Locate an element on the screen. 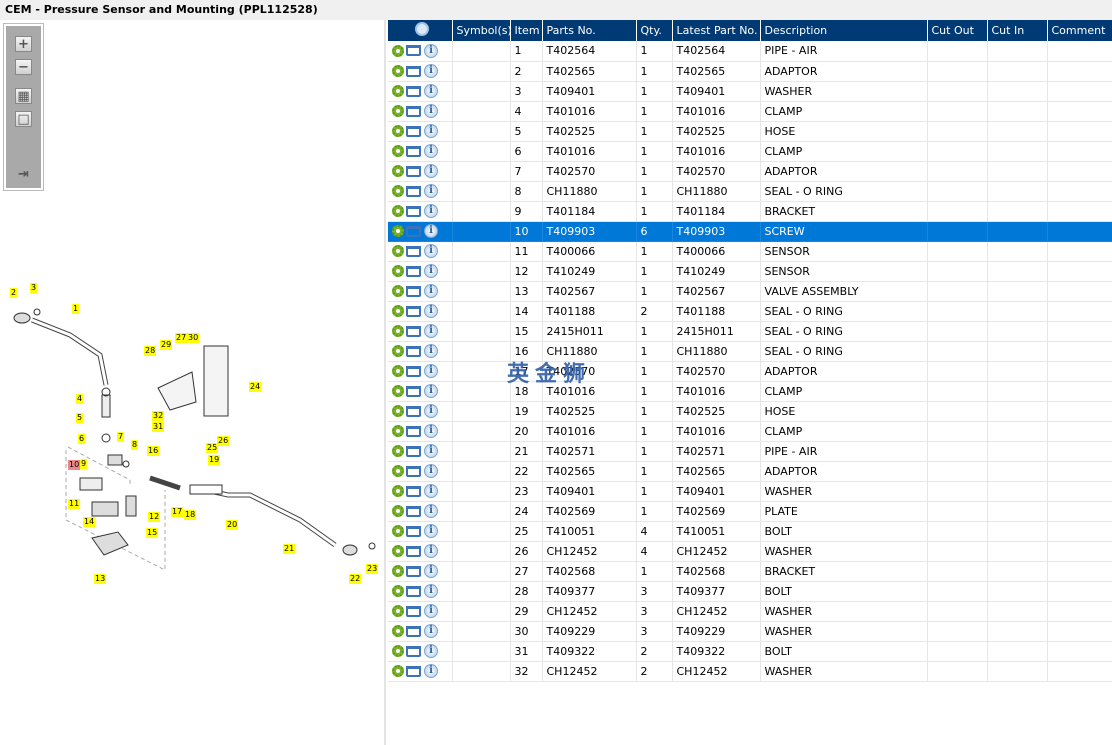  table-row: i 3 T409401 1 T409401 WASHER is located at coordinates (750, 91).